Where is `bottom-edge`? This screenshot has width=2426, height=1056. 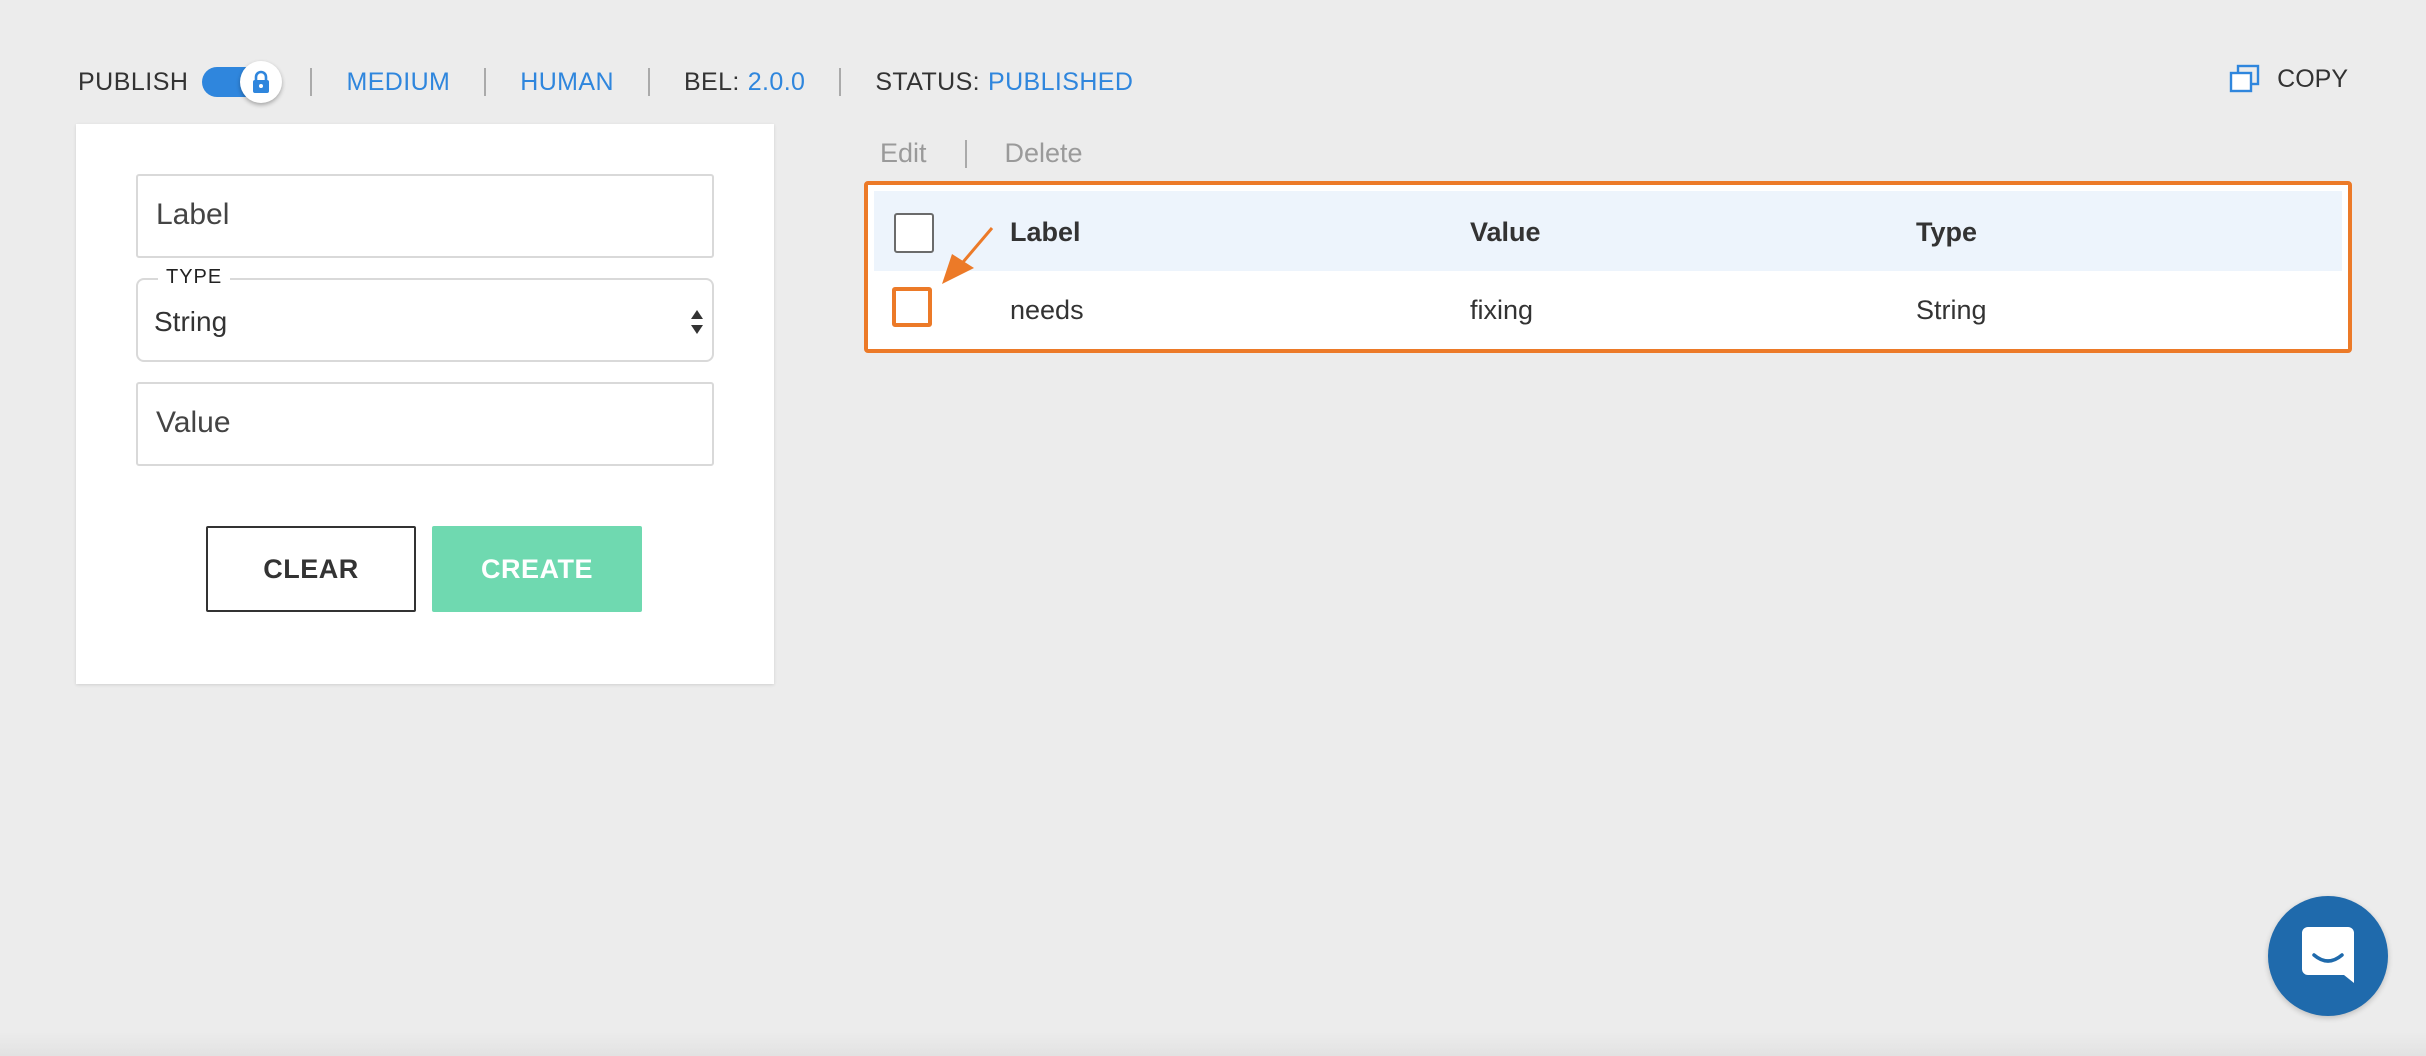 bottom-edge is located at coordinates (1213, 1044).